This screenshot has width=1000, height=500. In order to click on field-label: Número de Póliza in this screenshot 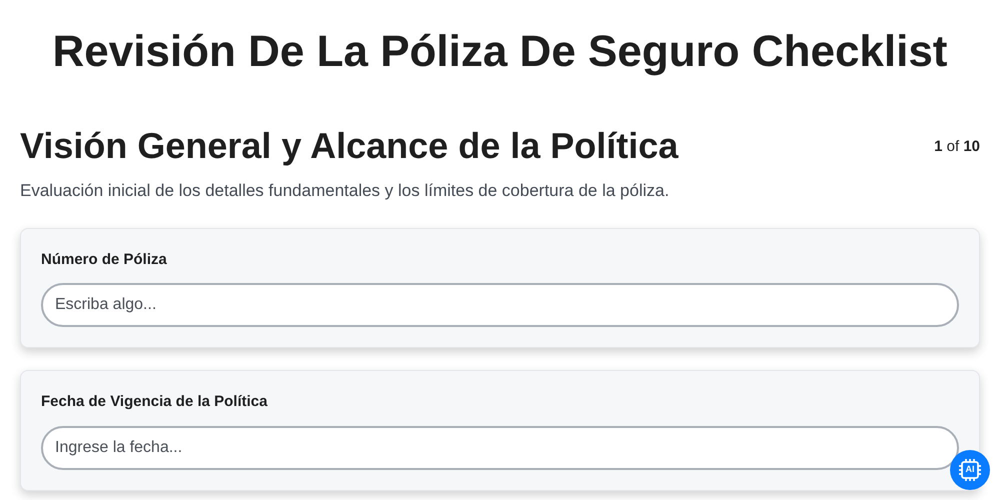, I will do `click(104, 260)`.